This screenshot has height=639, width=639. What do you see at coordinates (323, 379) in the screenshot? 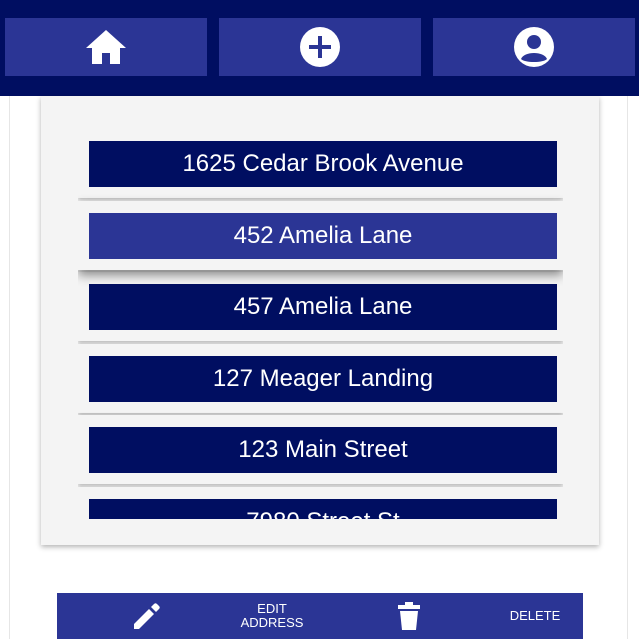
I see `address-button: 127 Meager Landing` at bounding box center [323, 379].